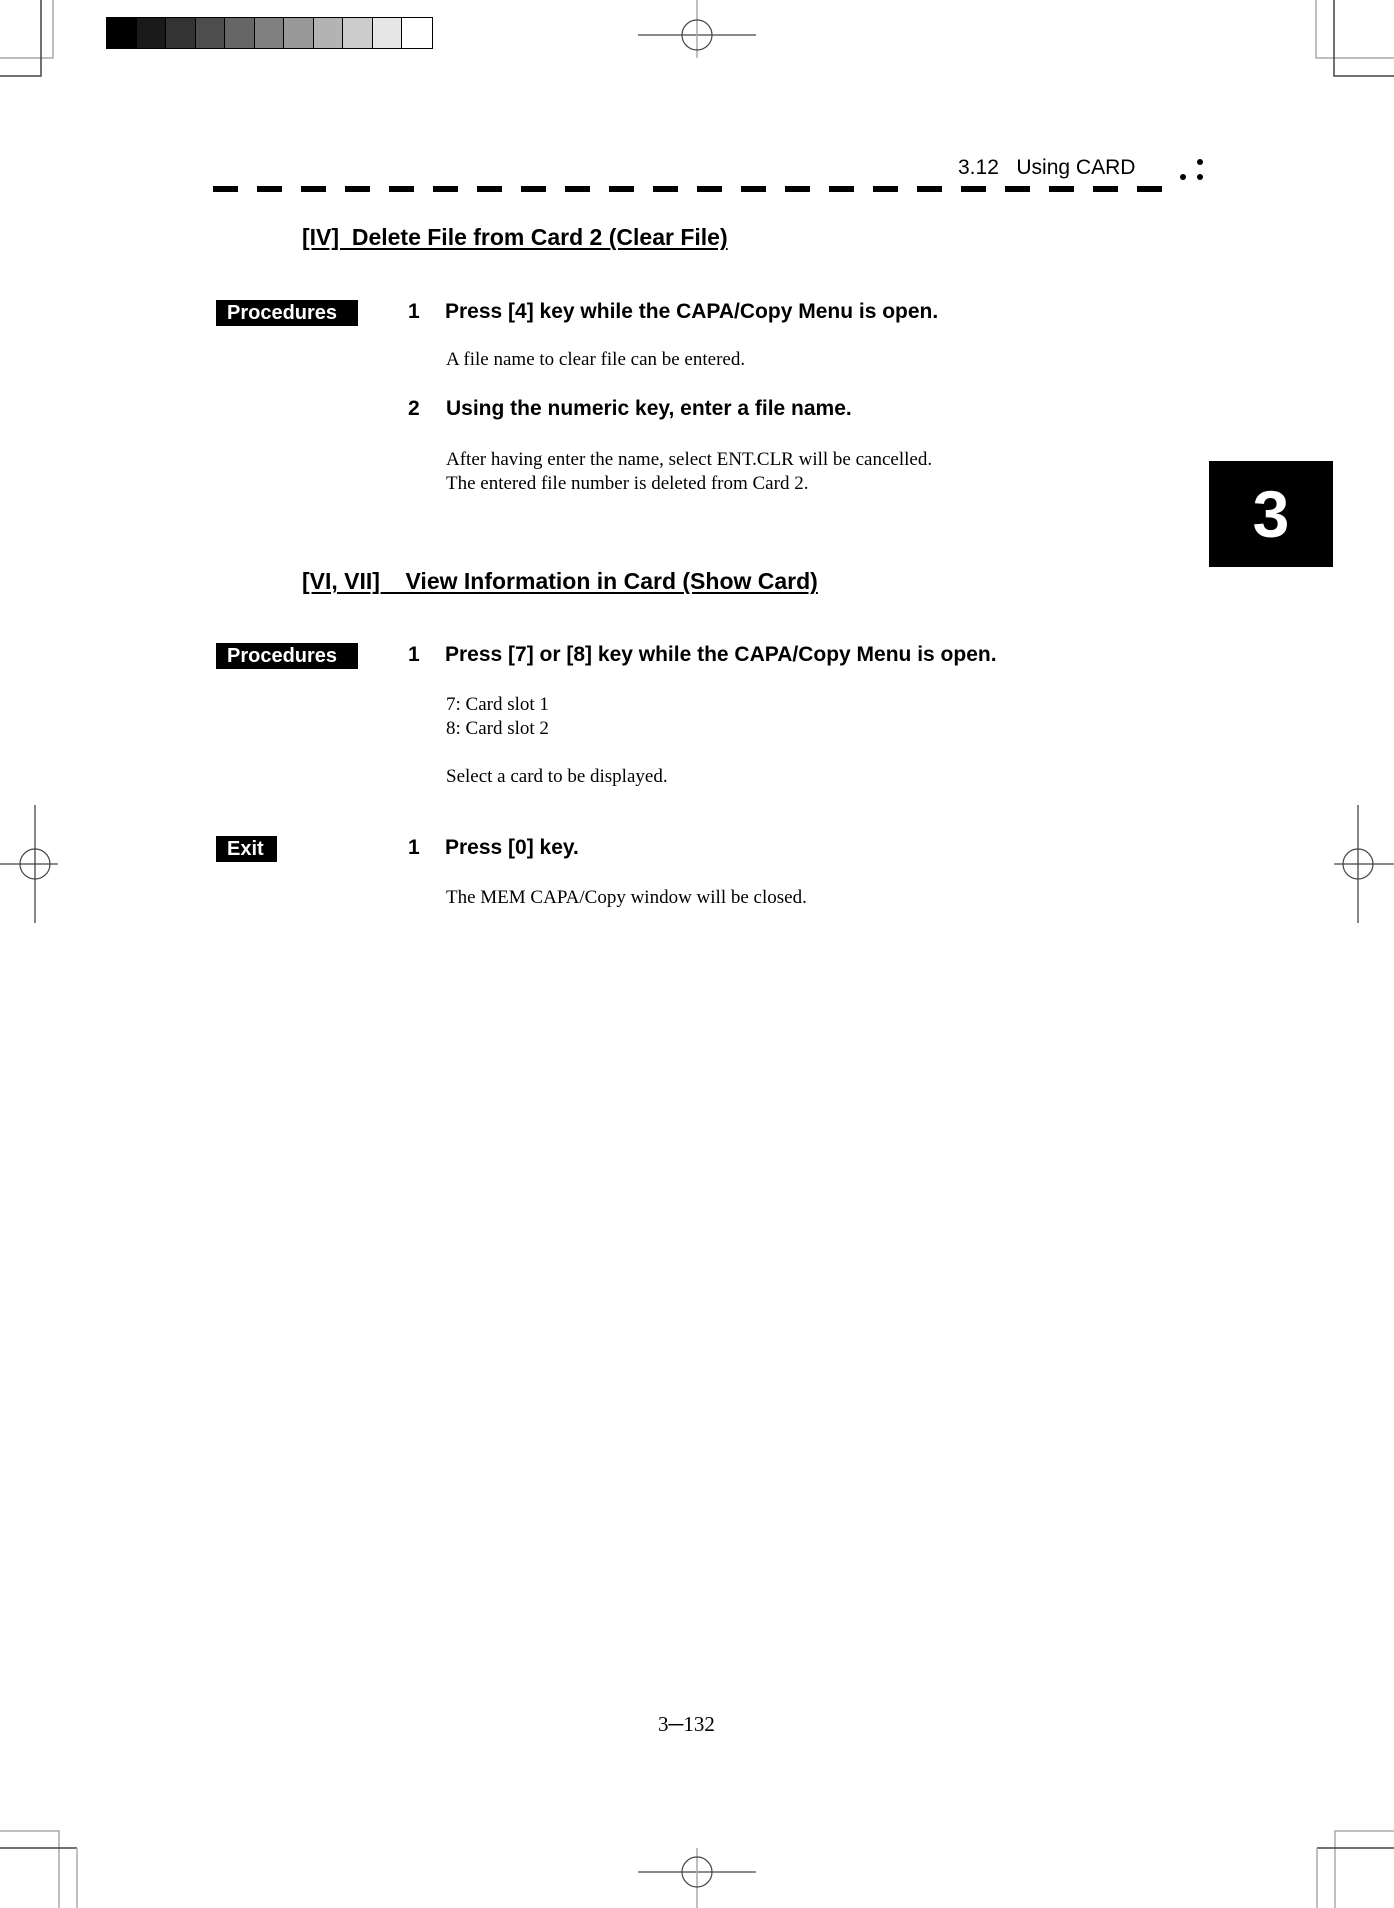 The height and width of the screenshot is (1908, 1394). I want to click on registration-mark-right, so click(1364, 864).